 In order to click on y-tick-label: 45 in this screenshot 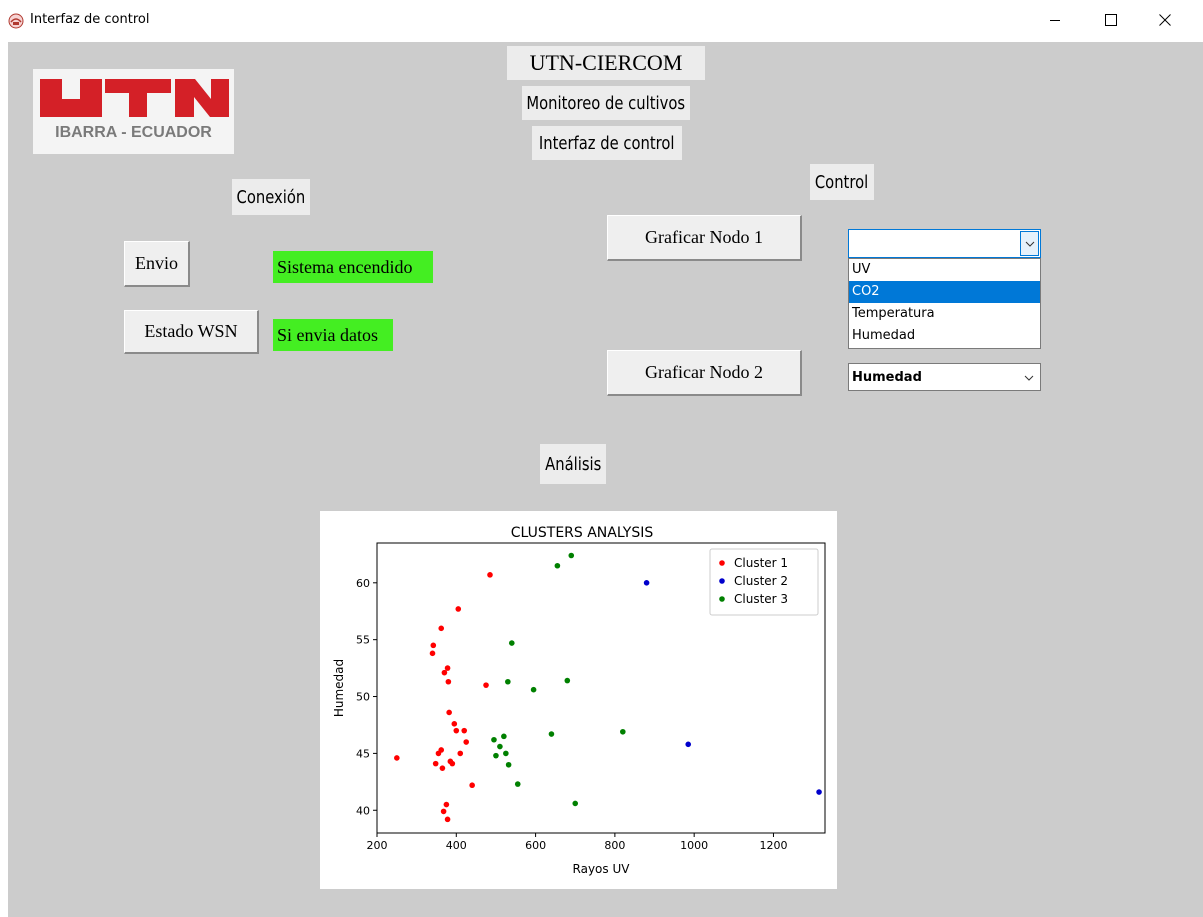, I will do `click(363, 753)`.